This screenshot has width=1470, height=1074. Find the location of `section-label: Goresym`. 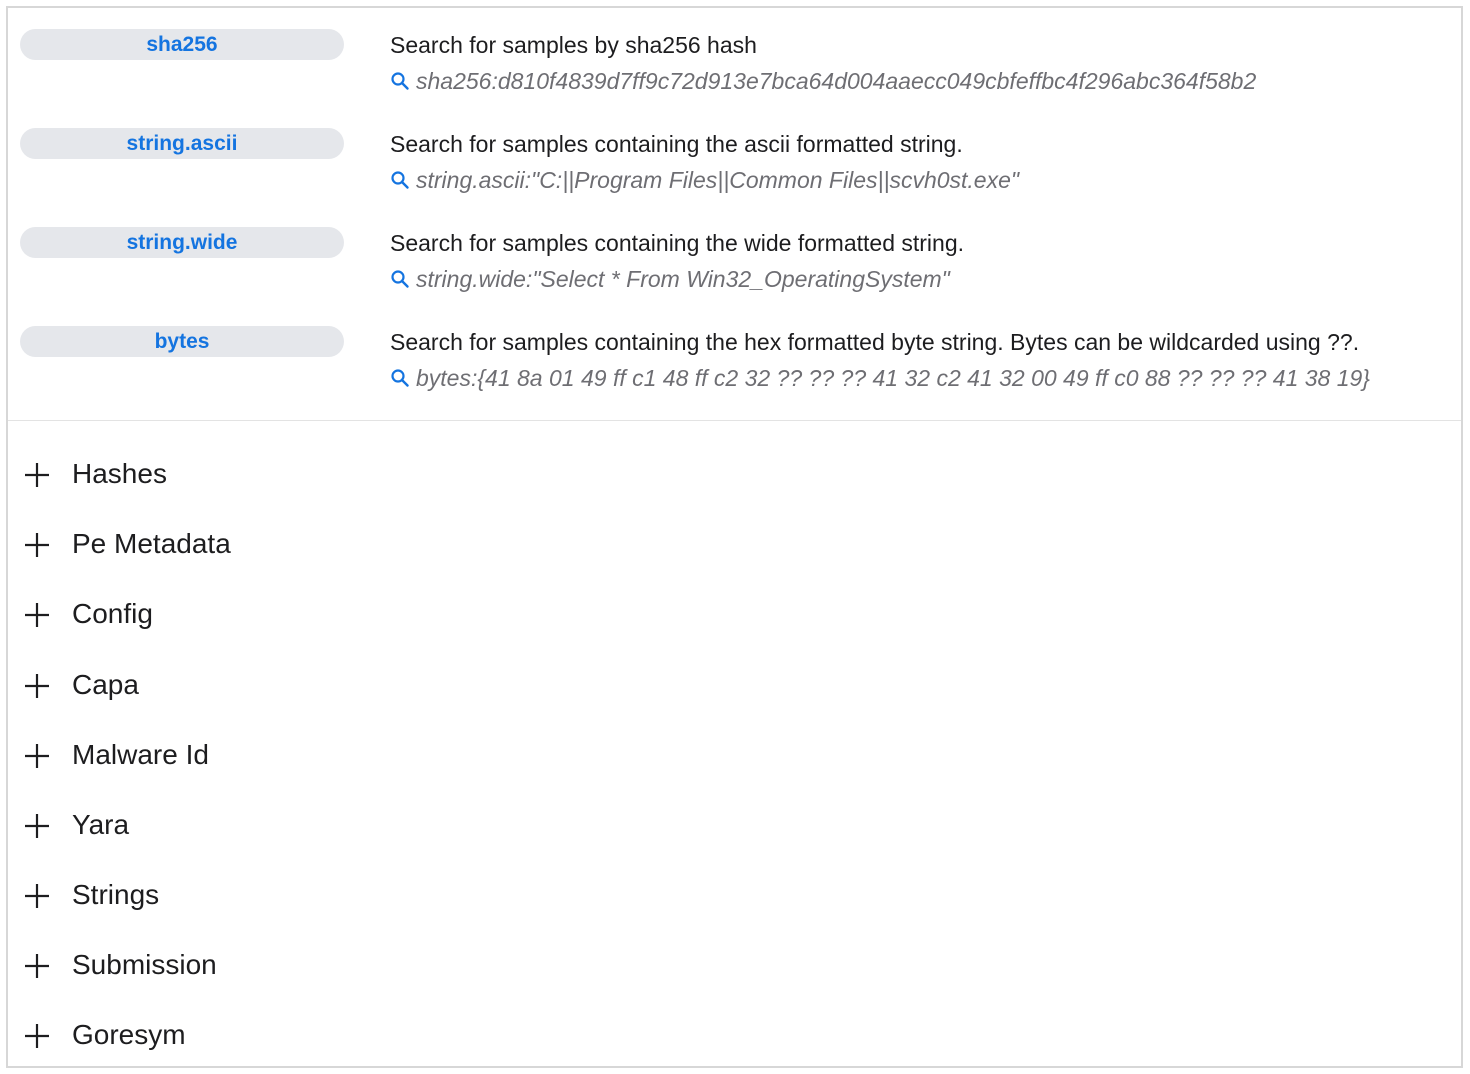

section-label: Goresym is located at coordinates (129, 1034).